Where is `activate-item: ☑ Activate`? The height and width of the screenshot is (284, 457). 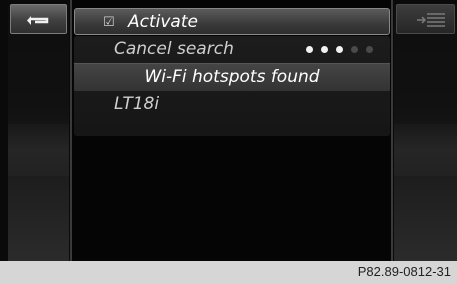
activate-item: ☑ Activate is located at coordinates (232, 21).